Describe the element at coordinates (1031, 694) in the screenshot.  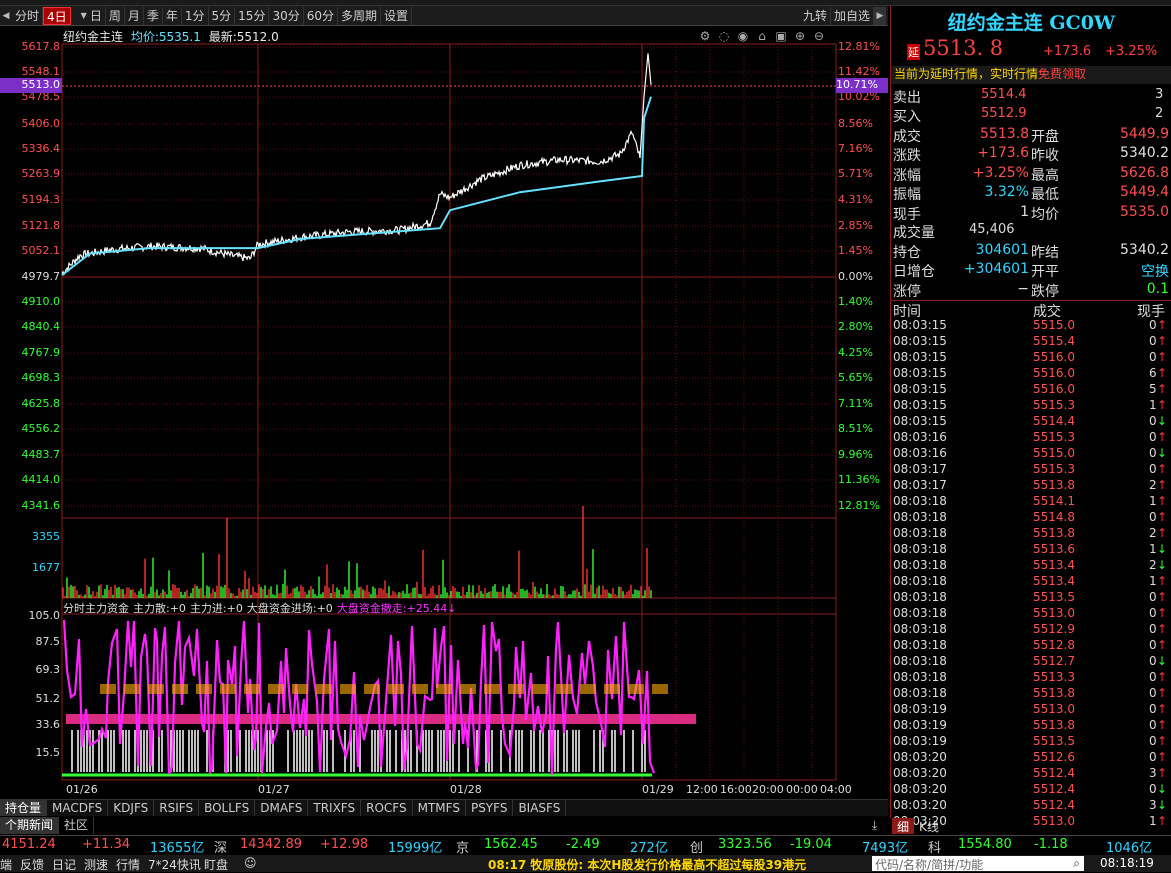
I see `tape-row: 08:03:18 5513.8 0 ↑` at that location.